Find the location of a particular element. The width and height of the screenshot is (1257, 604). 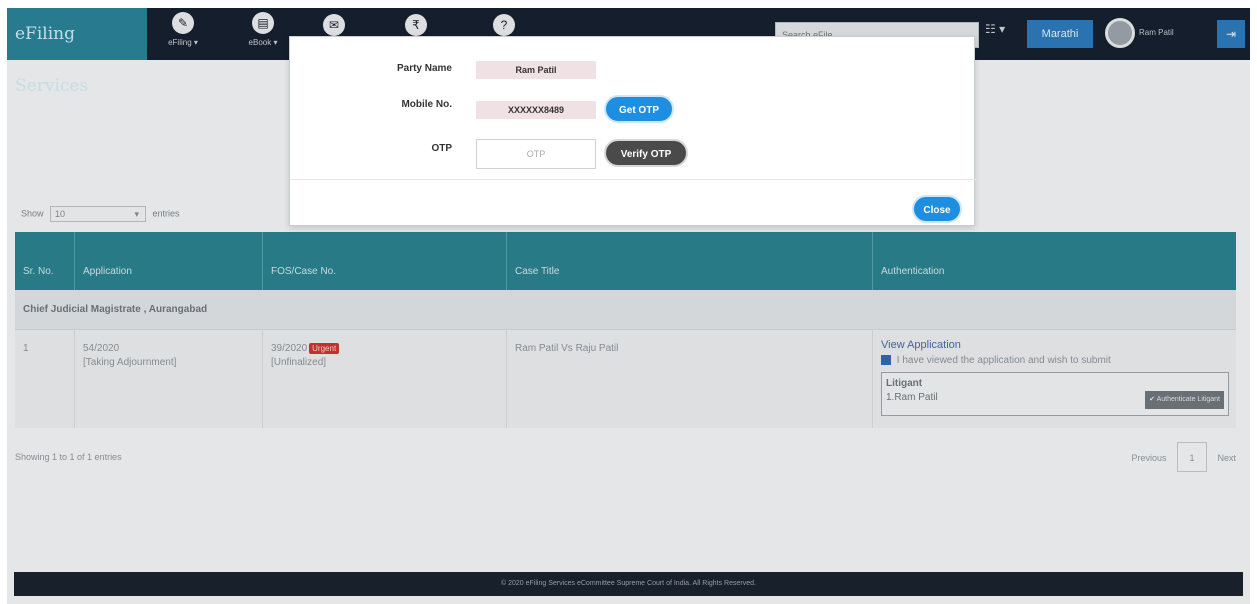

mobile-label: Mobile No. is located at coordinates (426, 104).